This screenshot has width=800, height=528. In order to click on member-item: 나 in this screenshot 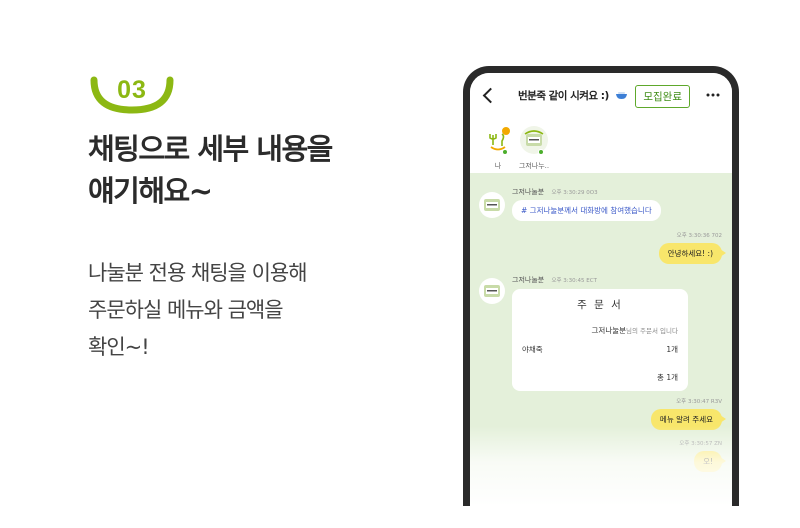, I will do `click(498, 148)`.